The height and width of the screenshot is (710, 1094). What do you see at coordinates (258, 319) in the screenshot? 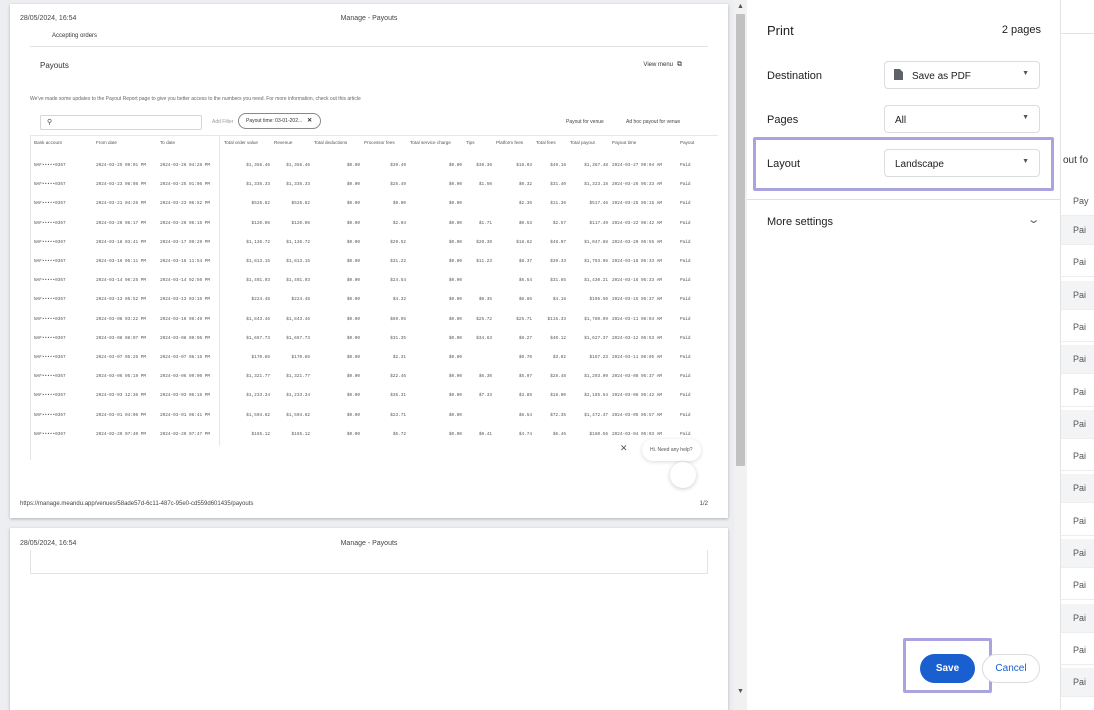
I see `table-cell: $1,843.46` at bounding box center [258, 319].